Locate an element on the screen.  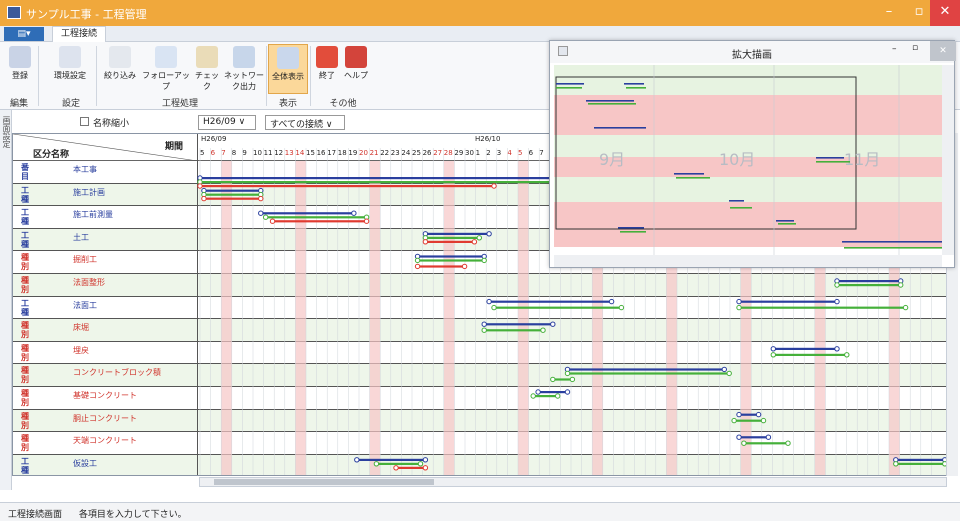
exit-button: 終了 is located at coordinates (327, 69).